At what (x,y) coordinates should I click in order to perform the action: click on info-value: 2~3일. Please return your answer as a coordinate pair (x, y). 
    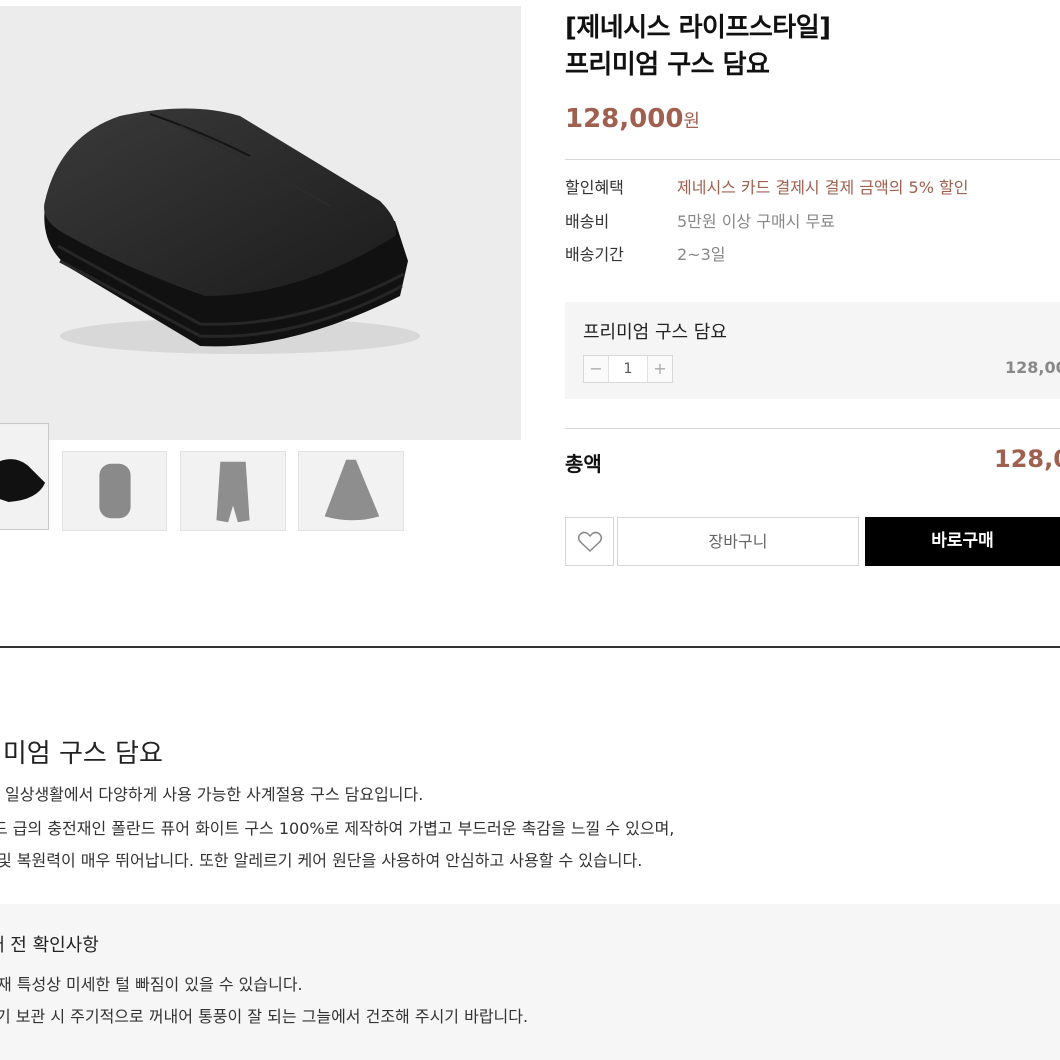
    Looking at the image, I should click on (701, 254).